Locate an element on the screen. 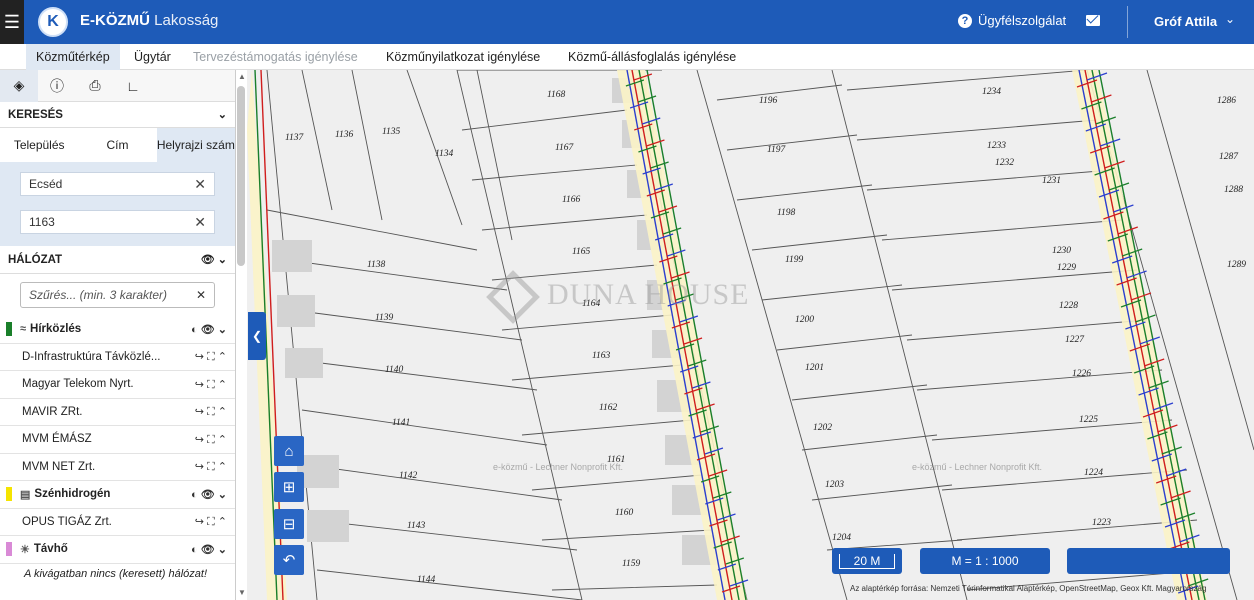 Image resolution: width=1254 pixels, height=600 pixels. tab-cim: Cím is located at coordinates (117, 145).